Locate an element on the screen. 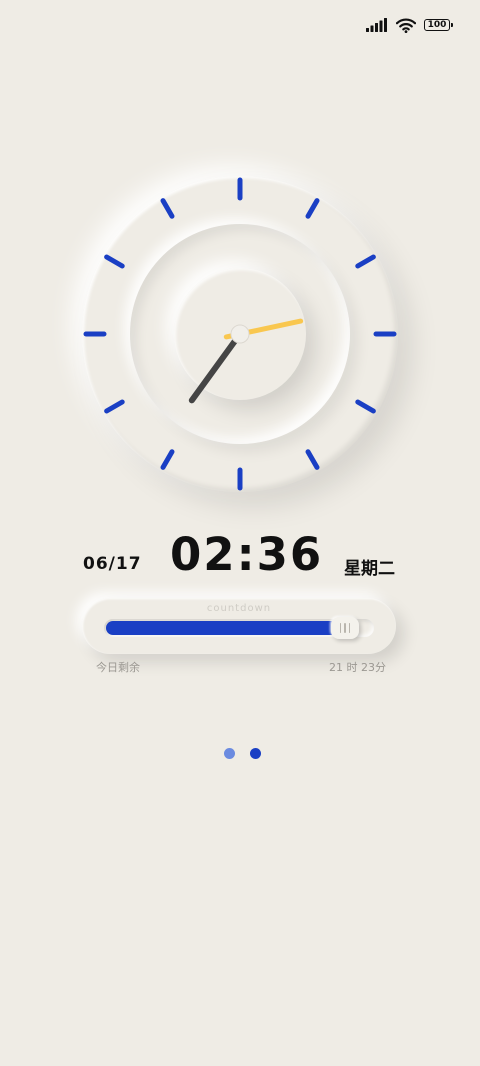 The image size is (480, 1066). countdown-card: countdown is located at coordinates (239, 626).